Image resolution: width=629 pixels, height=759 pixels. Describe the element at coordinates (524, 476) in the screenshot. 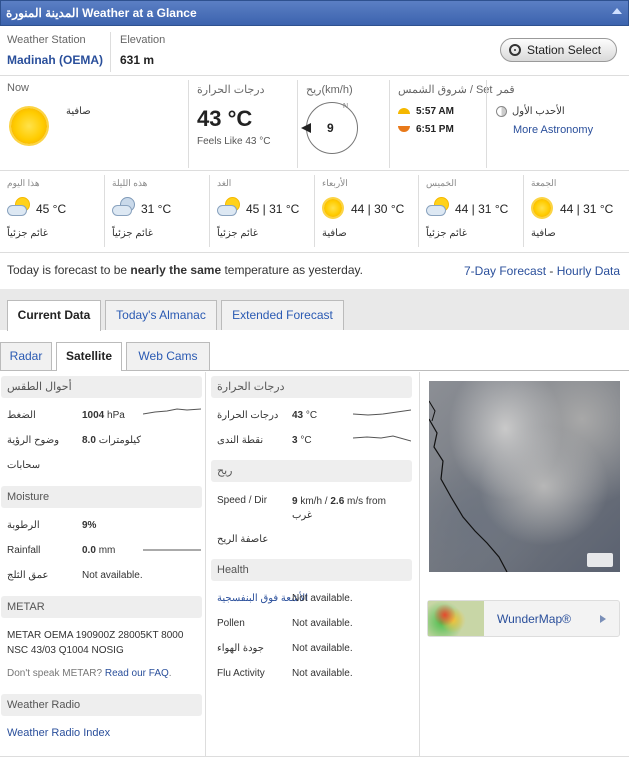

I see `satellite-image` at that location.